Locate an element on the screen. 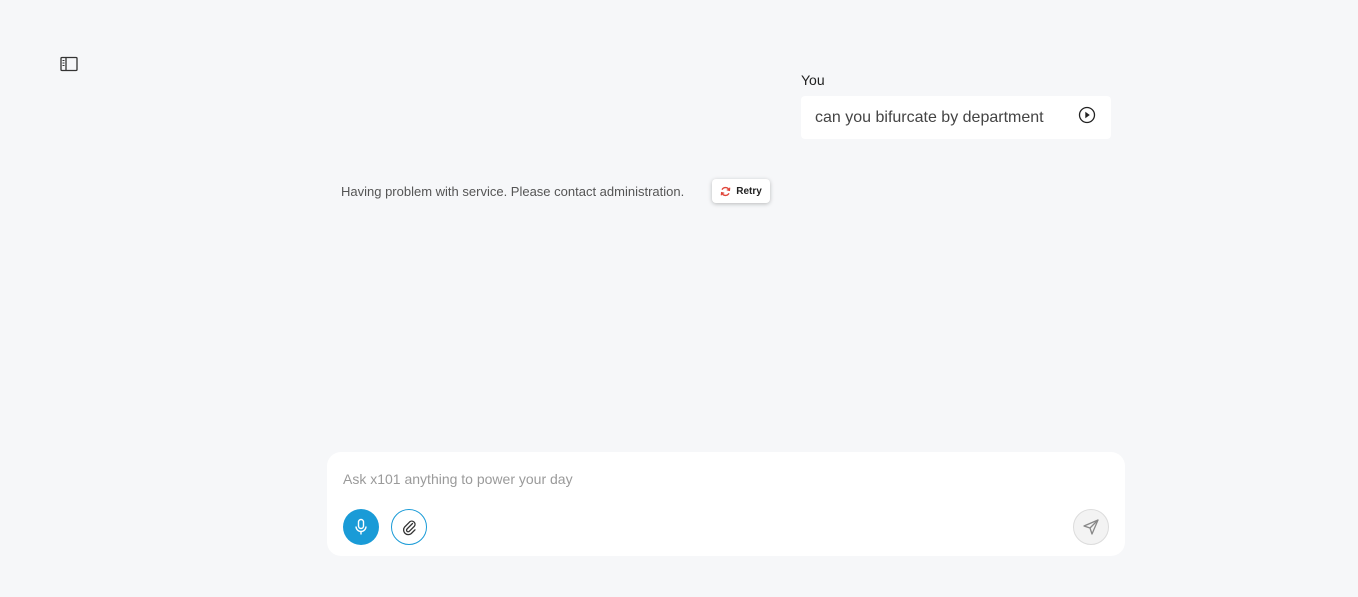  sidebar-toggle-button is located at coordinates (69, 64).